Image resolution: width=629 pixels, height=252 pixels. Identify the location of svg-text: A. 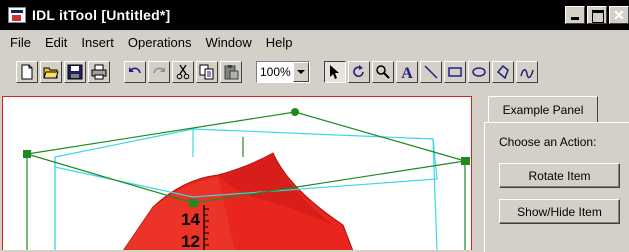
(407, 72).